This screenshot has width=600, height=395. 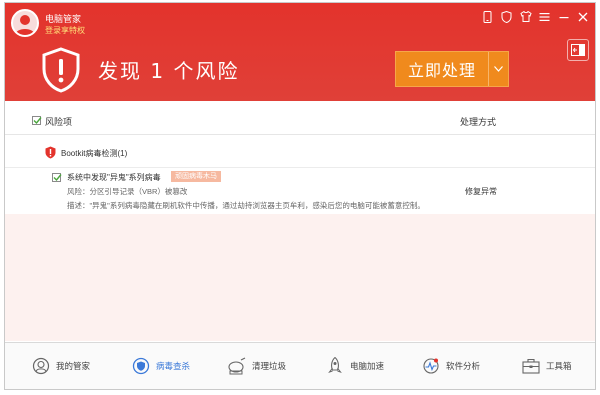 What do you see at coordinates (114, 177) in the screenshot?
I see `risk-item-title: 系统中发现"异鬼"系列病毒` at bounding box center [114, 177].